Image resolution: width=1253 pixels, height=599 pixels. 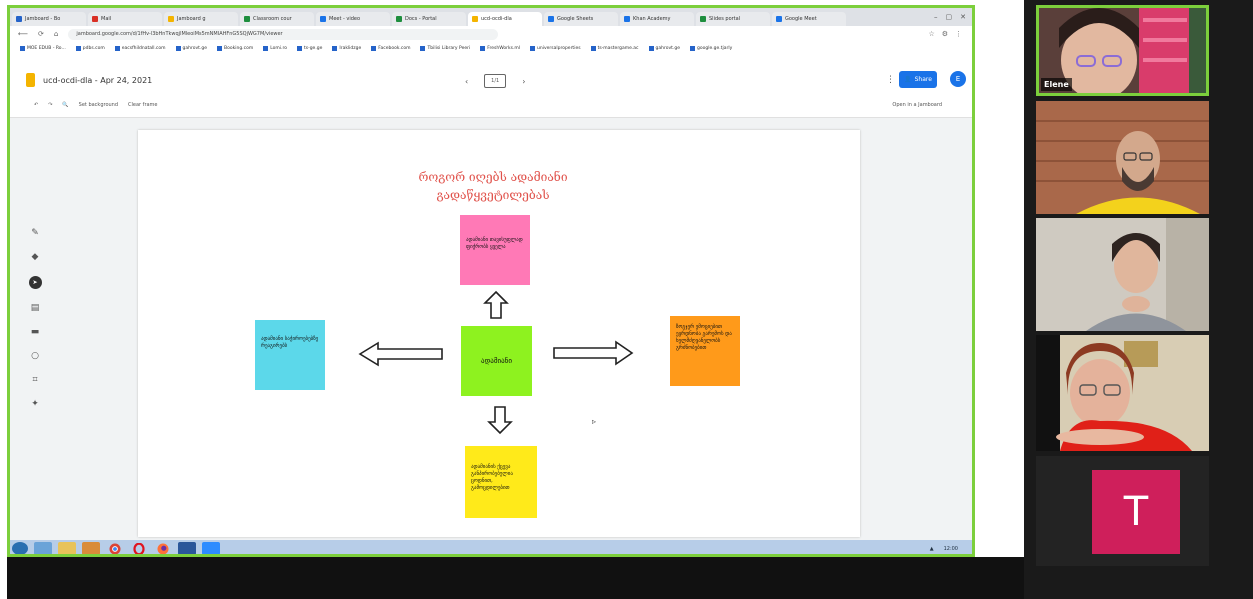 What do you see at coordinates (187, 548) in the screenshot?
I see `word-icon` at bounding box center [187, 548].